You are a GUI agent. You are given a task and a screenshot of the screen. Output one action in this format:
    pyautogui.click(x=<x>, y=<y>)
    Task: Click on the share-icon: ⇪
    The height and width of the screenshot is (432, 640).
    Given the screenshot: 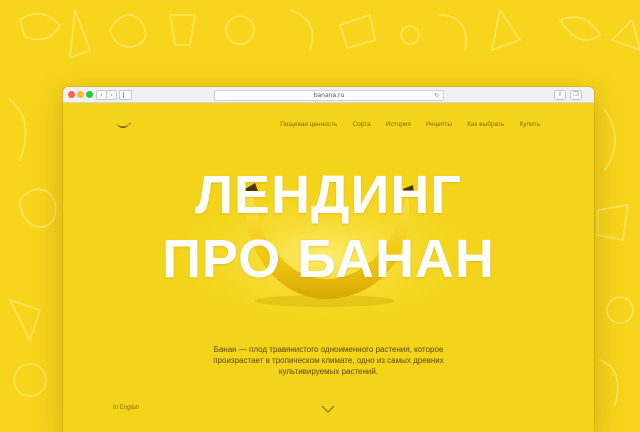 What is the action you would take?
    pyautogui.click(x=560, y=95)
    